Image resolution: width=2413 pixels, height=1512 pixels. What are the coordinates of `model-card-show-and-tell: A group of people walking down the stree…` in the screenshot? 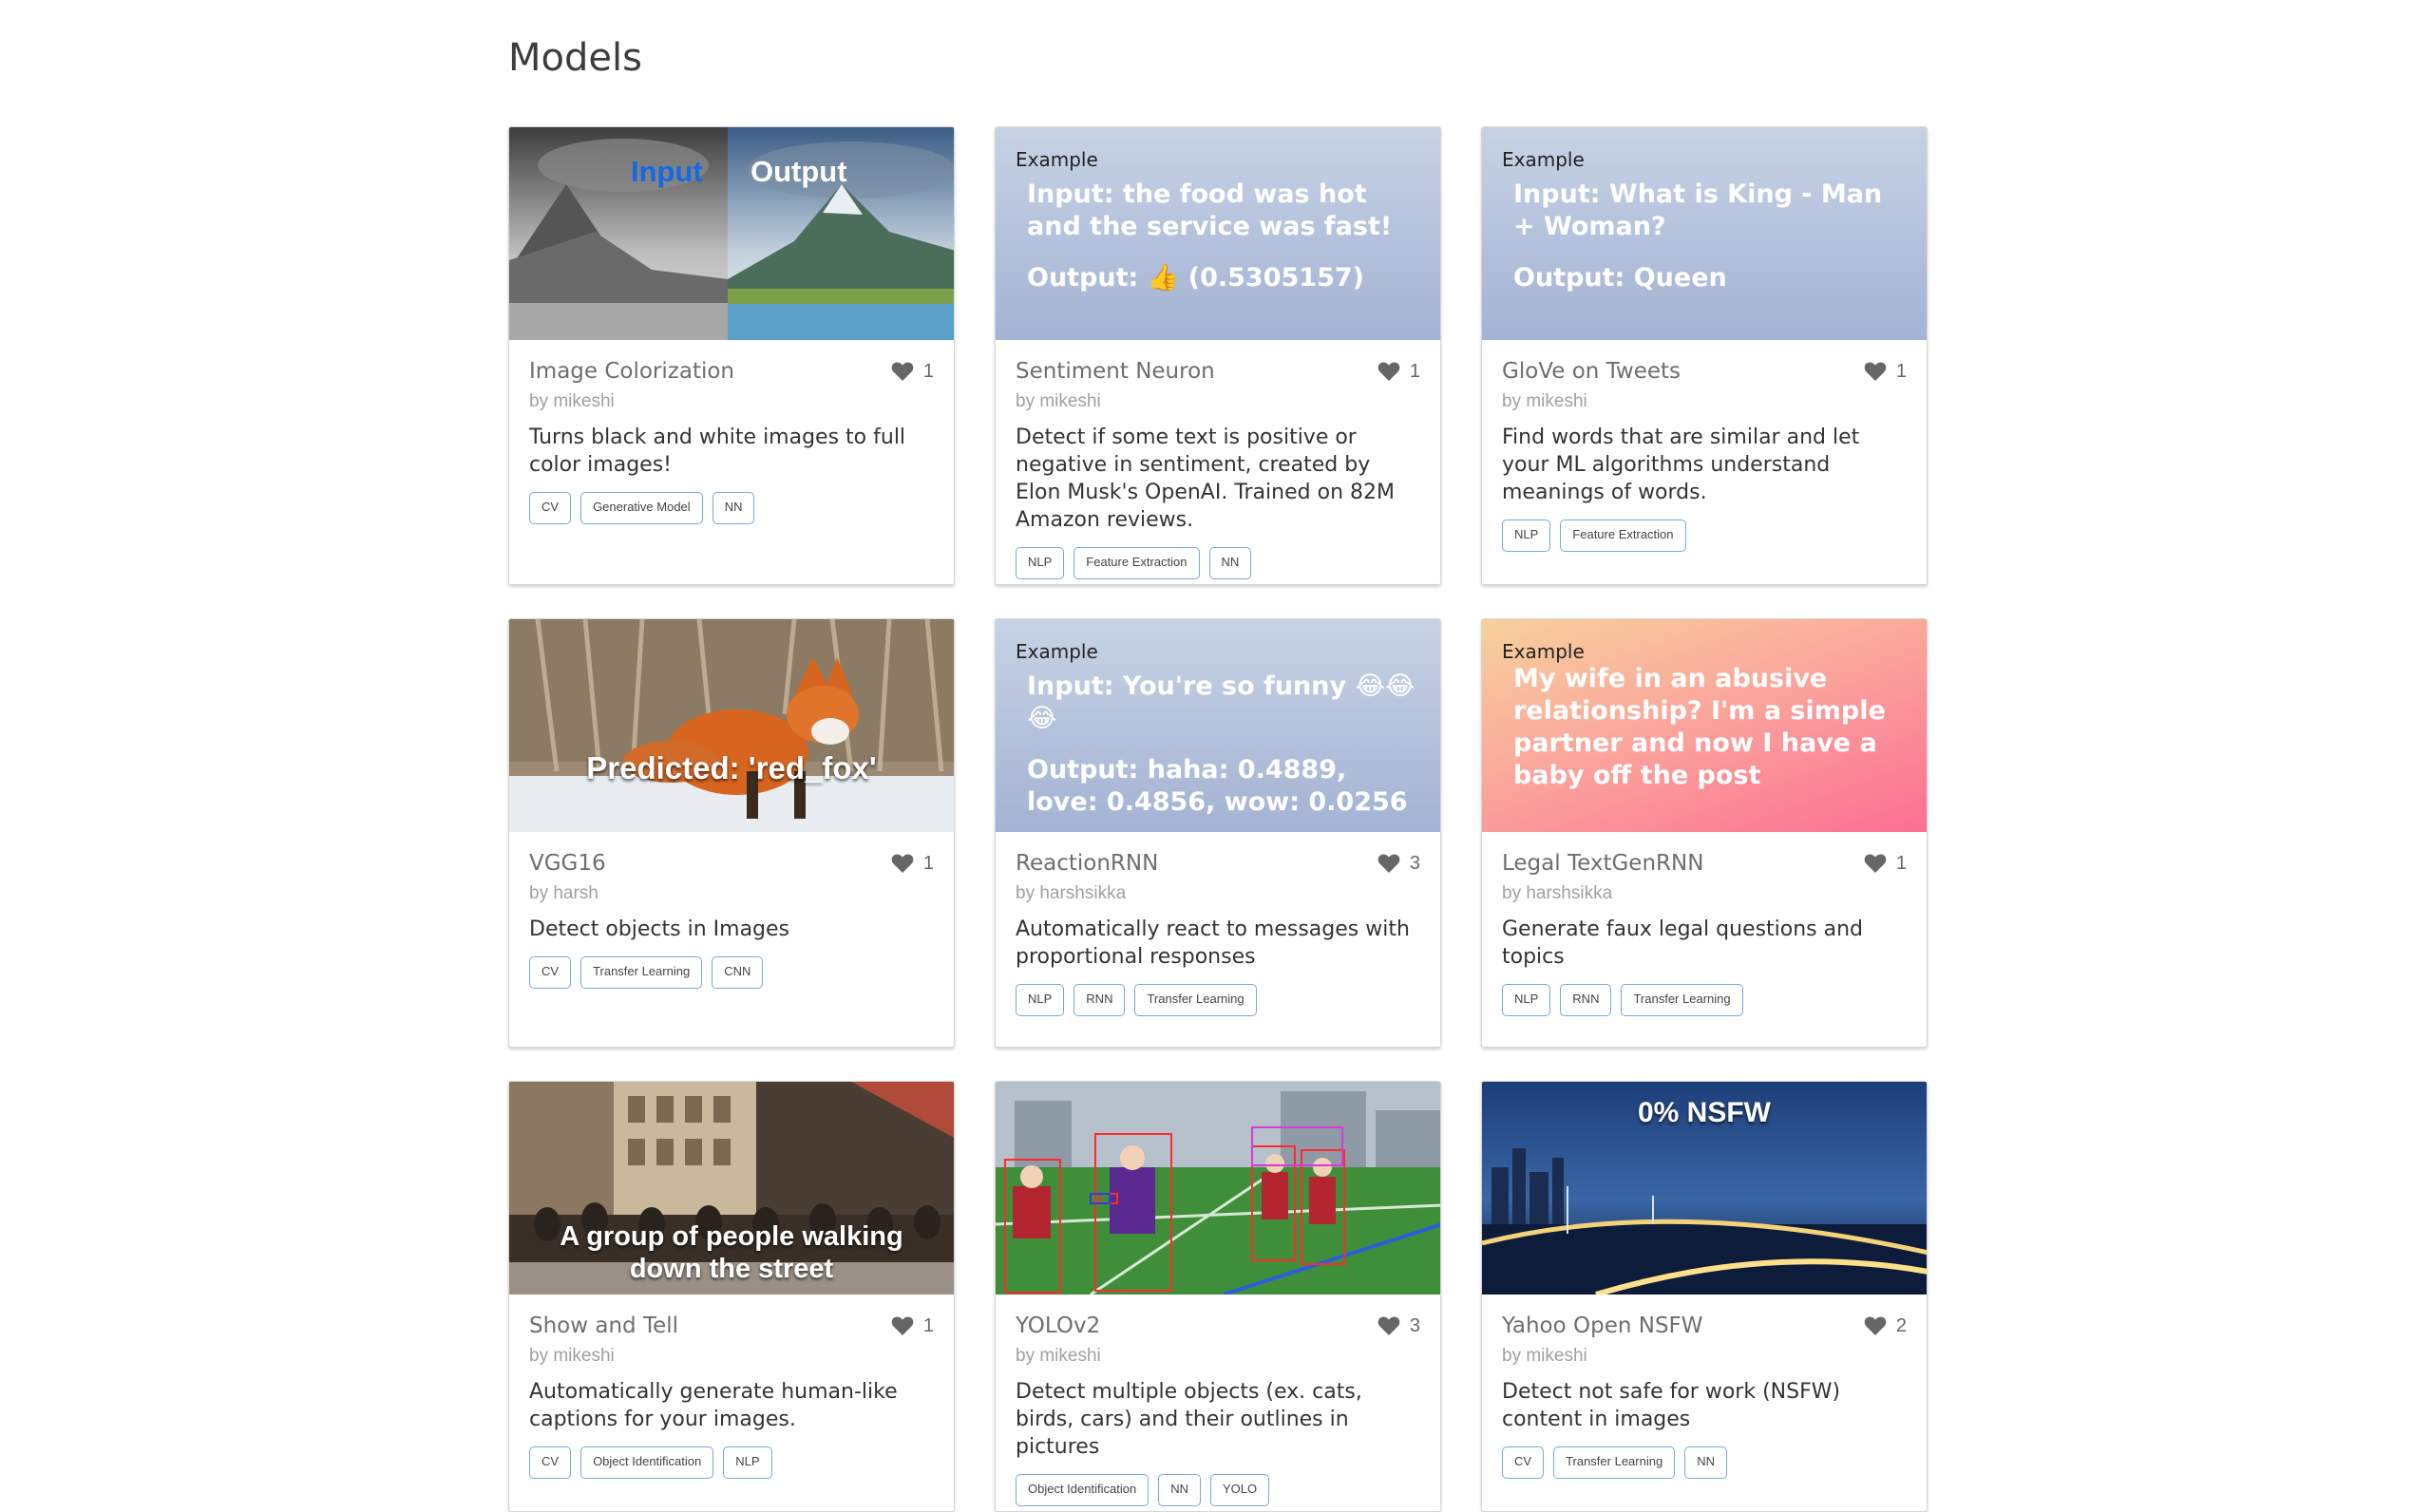 It's located at (731, 1297).